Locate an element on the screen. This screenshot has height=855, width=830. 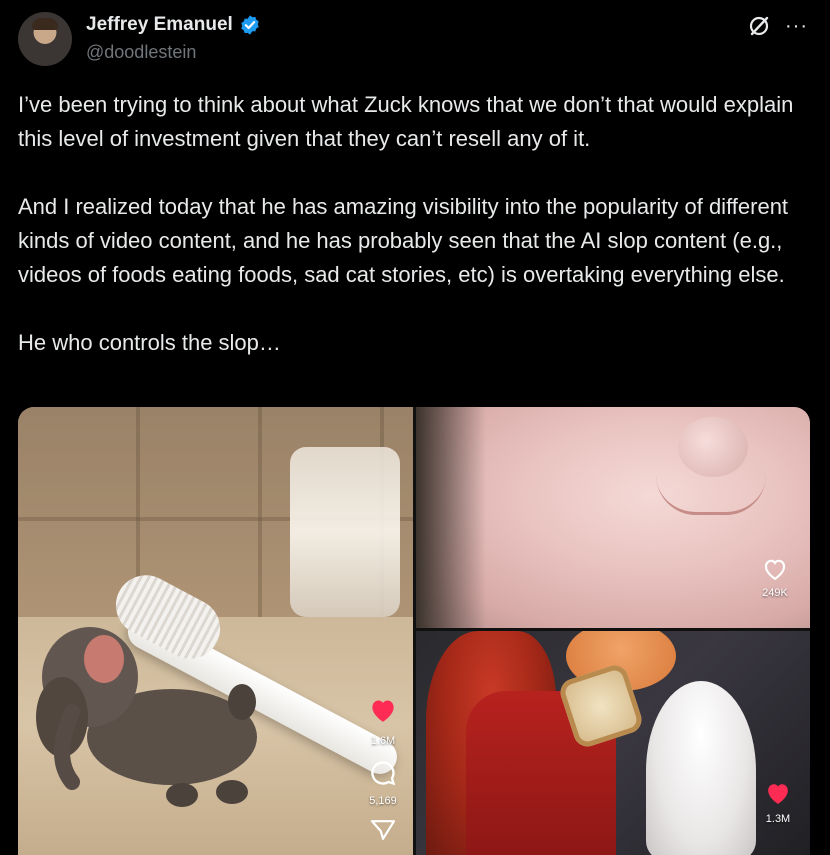
white-cat is located at coordinates (701, 768).